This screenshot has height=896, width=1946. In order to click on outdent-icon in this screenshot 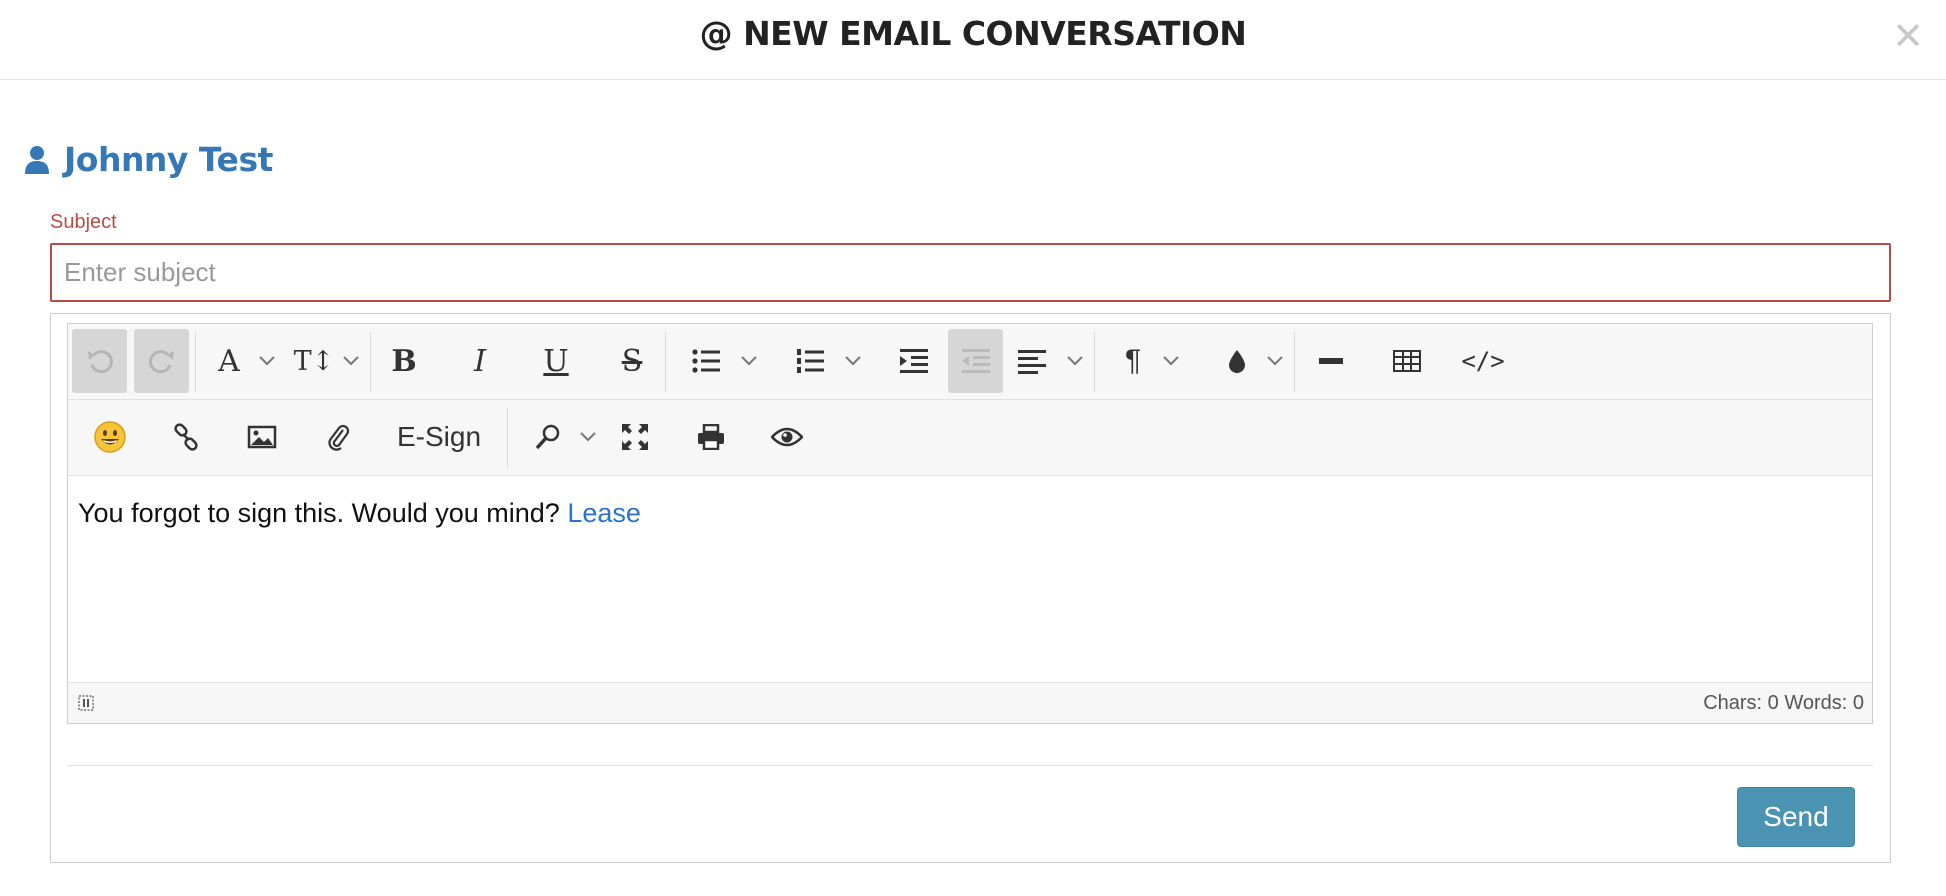, I will do `click(975, 361)`.